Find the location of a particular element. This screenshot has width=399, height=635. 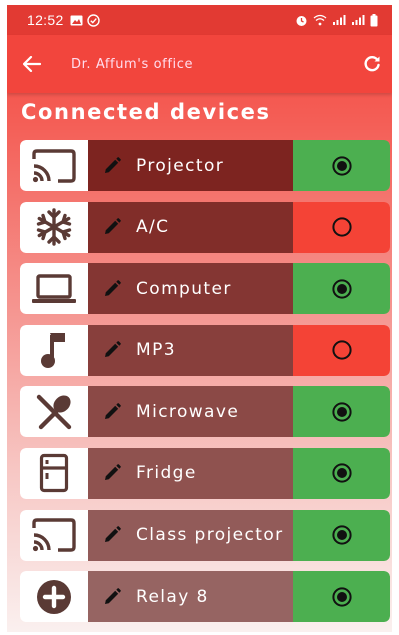

device-label: Projector is located at coordinates (180, 165).